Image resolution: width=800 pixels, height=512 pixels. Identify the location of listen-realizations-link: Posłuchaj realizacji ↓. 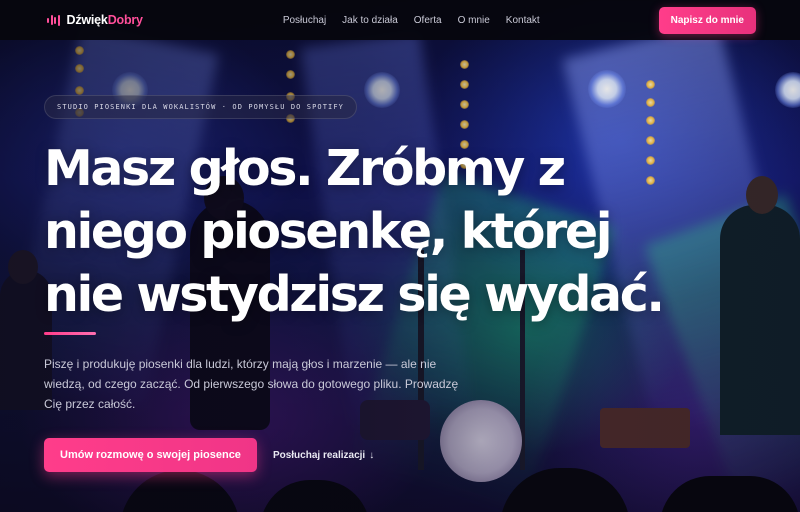
(323, 455).